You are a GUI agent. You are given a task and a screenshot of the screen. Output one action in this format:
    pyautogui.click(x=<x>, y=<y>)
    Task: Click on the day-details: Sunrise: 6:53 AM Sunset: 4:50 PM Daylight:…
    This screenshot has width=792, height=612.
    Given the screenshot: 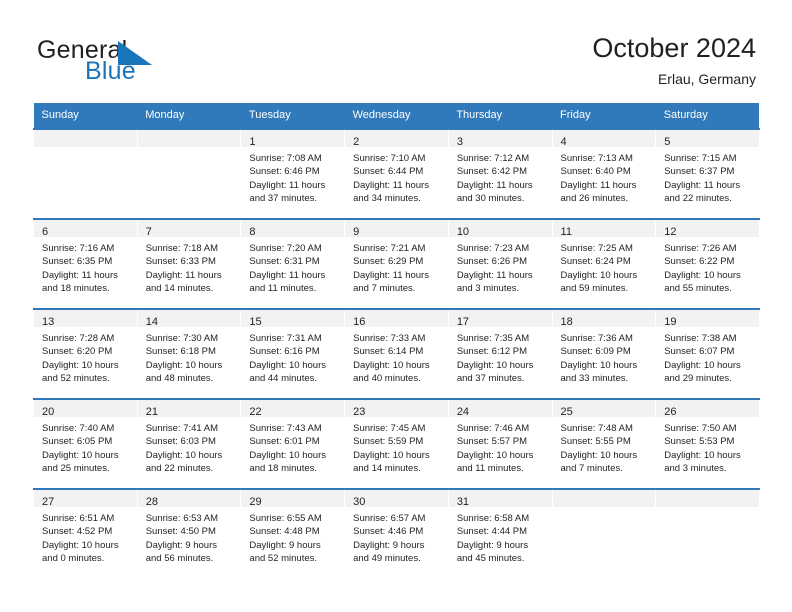 What is the action you would take?
    pyautogui.click(x=189, y=536)
    